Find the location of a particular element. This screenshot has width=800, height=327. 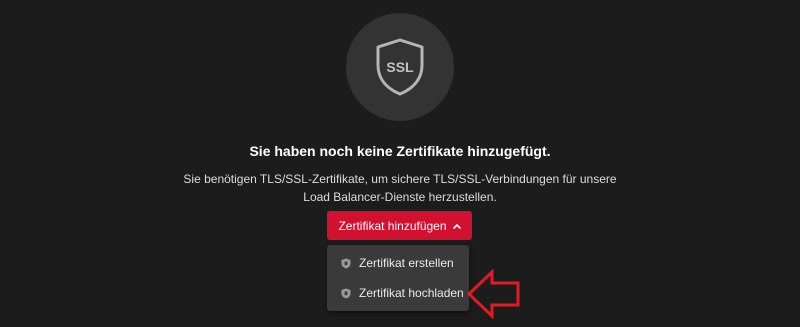

ssl-badge: SSL is located at coordinates (400, 67).